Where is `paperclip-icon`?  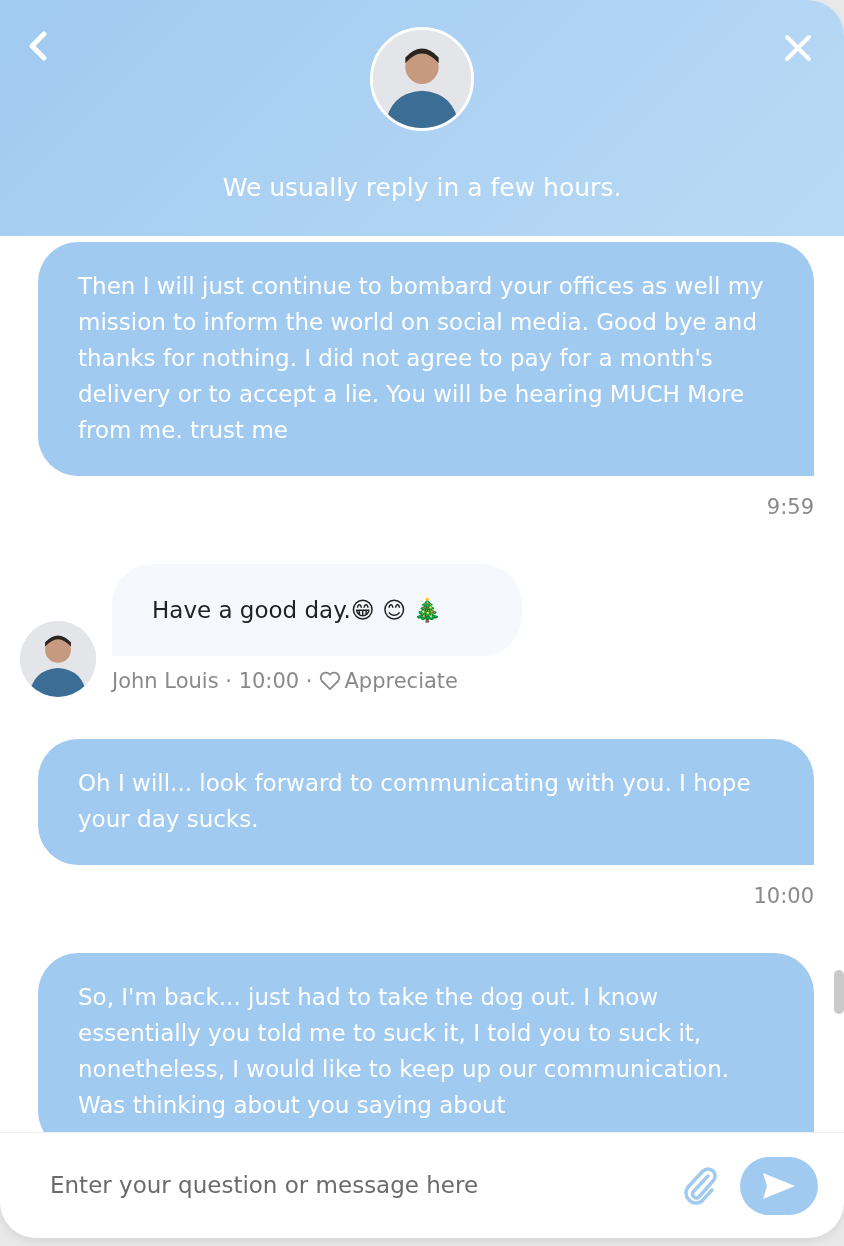 paperclip-icon is located at coordinates (700, 1185).